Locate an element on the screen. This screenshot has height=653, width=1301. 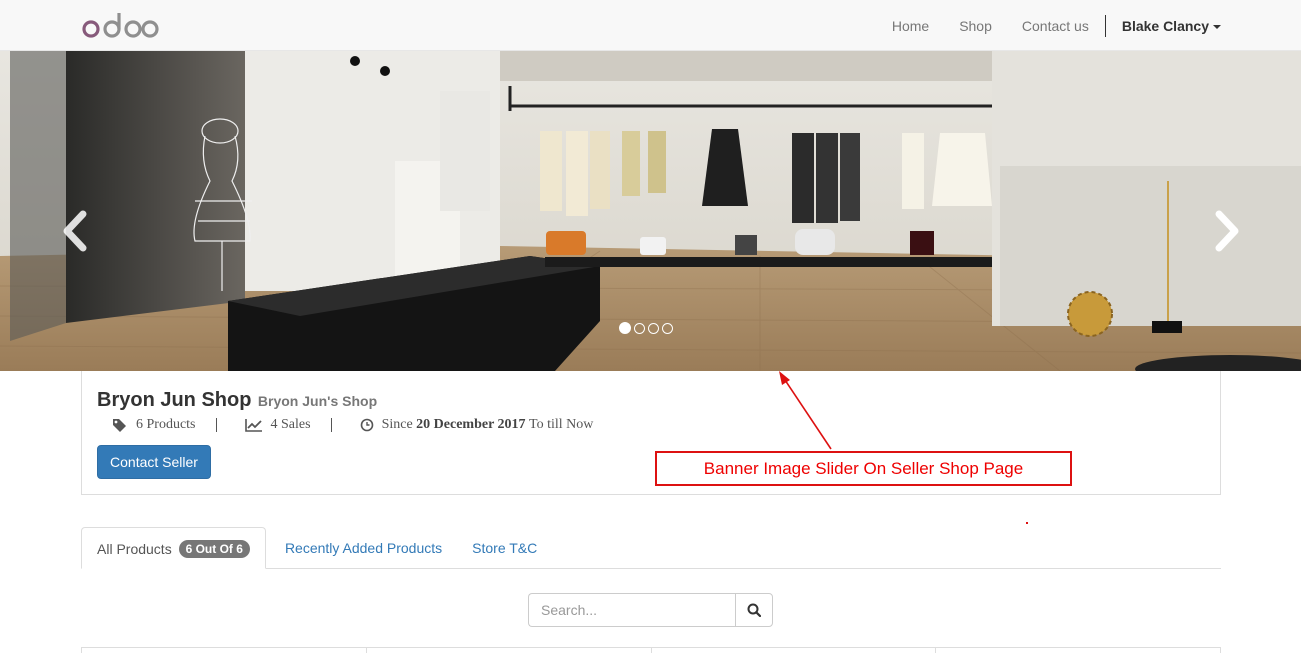
search-input is located at coordinates (631, 610).